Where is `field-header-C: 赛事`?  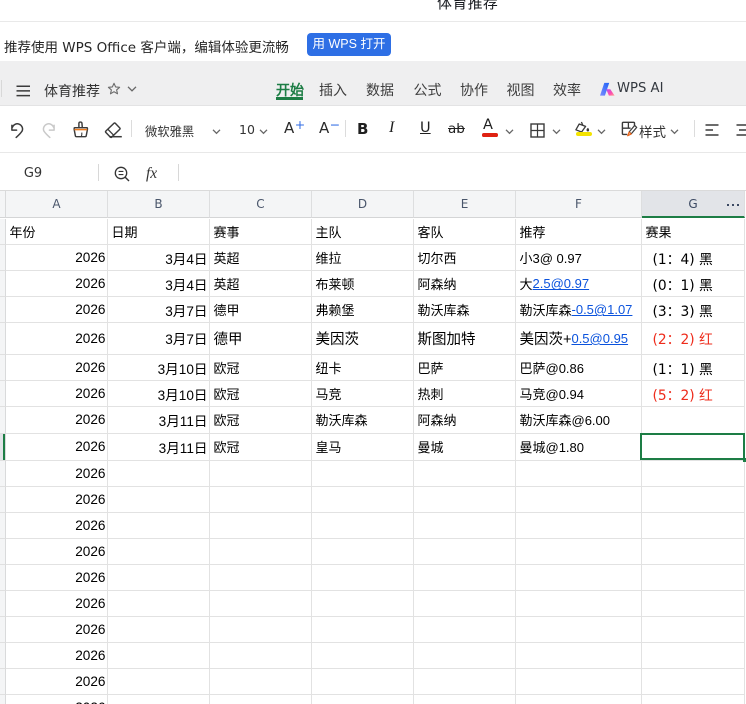 field-header-C: 赛事 is located at coordinates (261, 232).